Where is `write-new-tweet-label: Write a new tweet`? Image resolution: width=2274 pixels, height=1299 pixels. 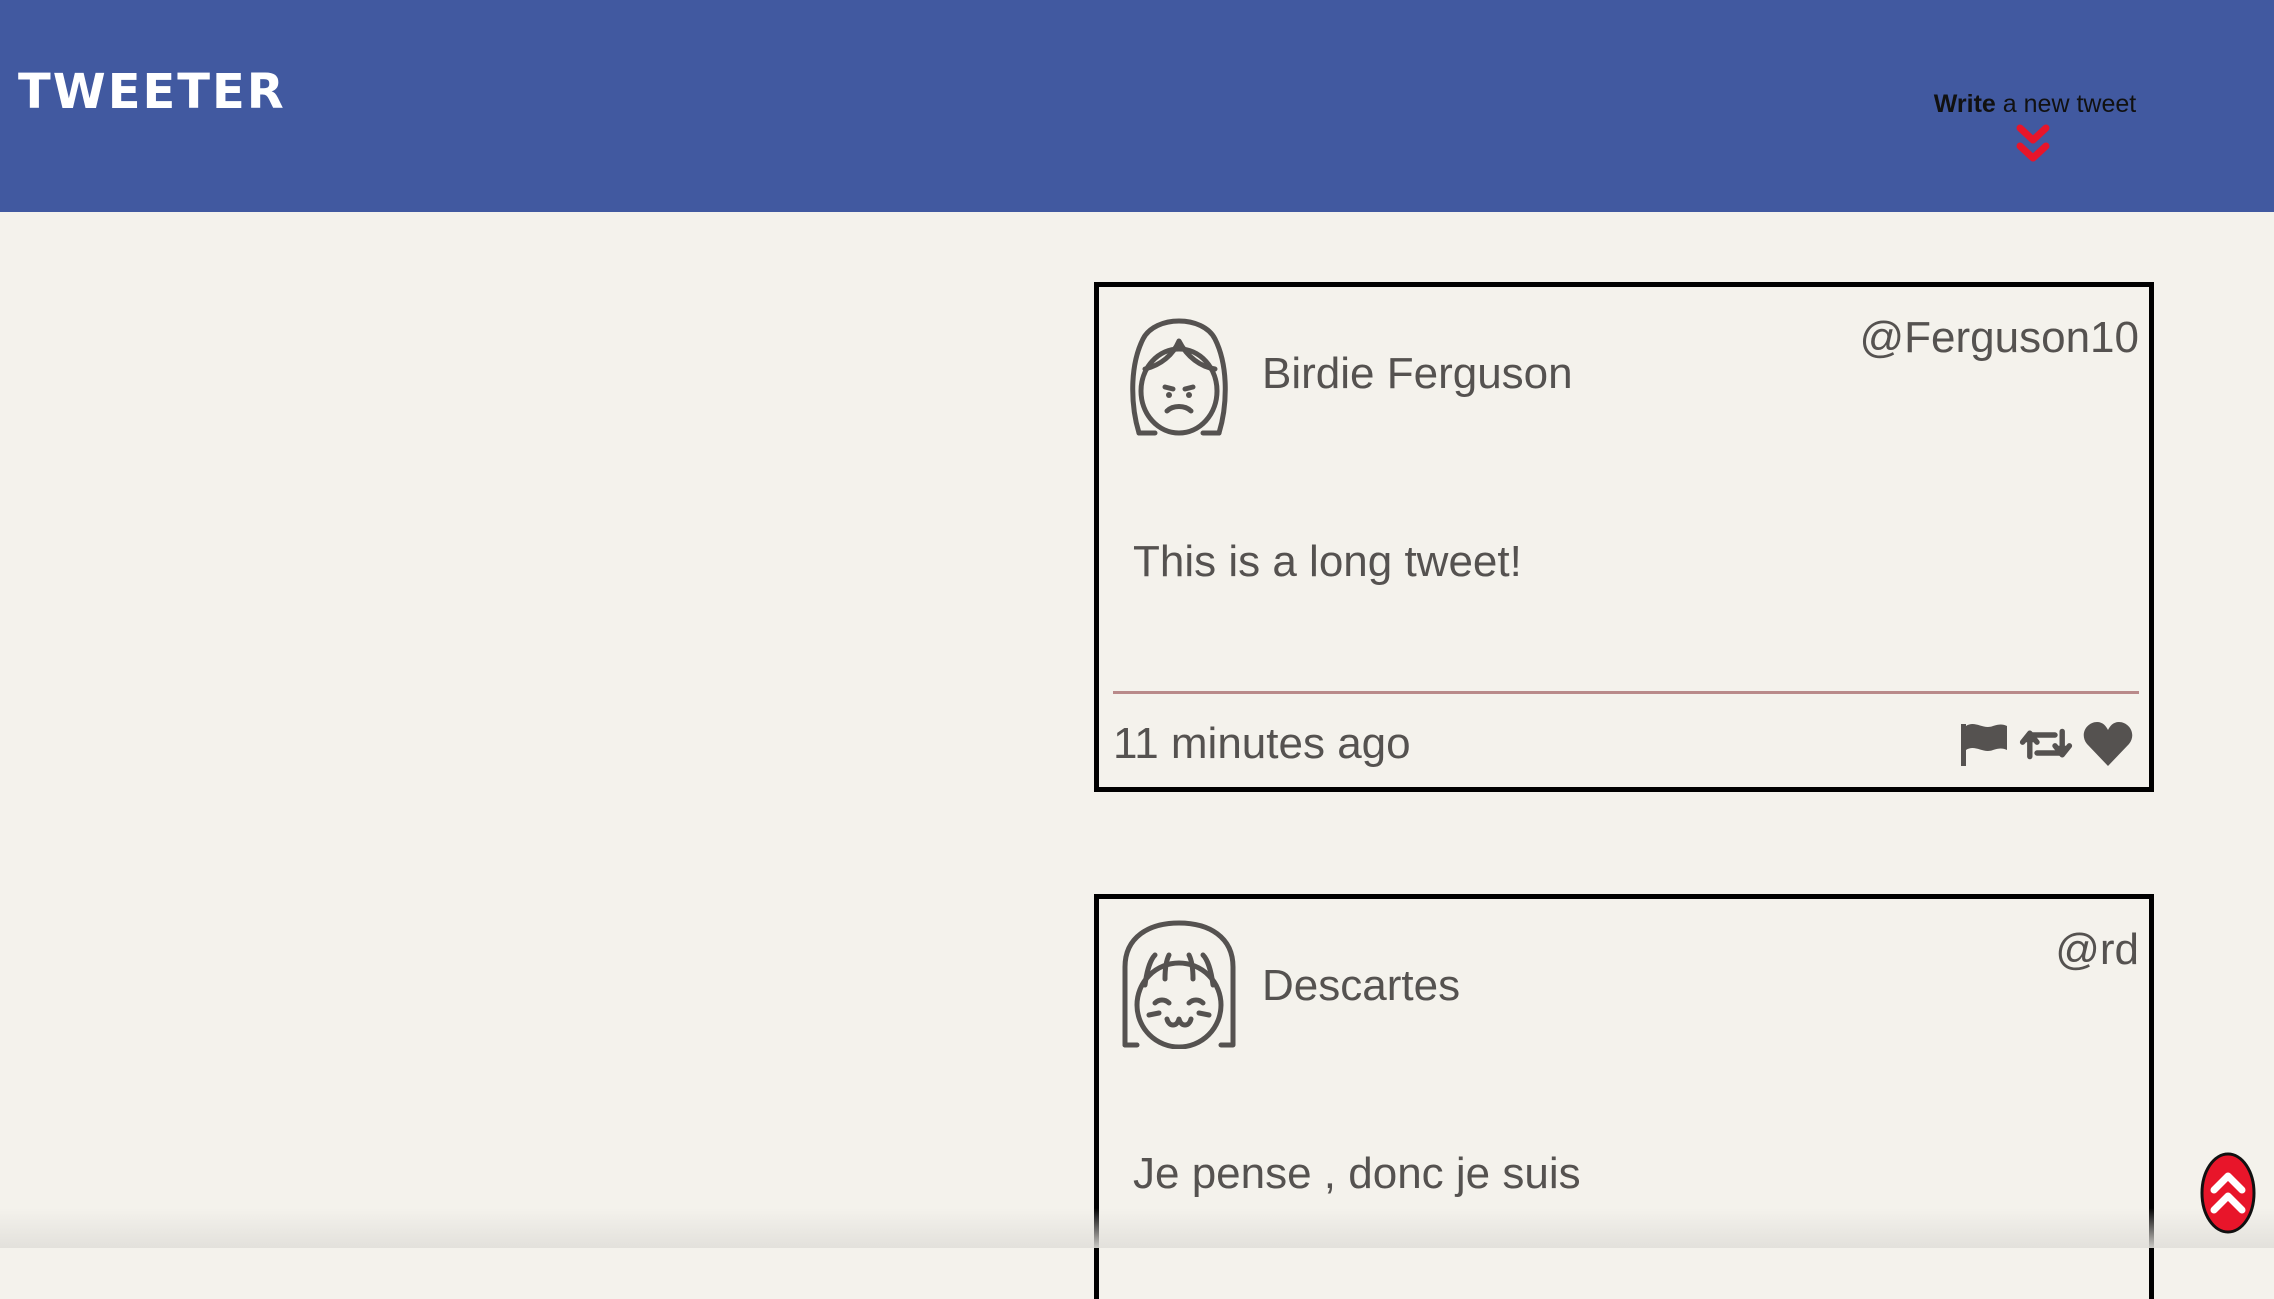
write-new-tweet-label: Write a new tweet is located at coordinates (2035, 104).